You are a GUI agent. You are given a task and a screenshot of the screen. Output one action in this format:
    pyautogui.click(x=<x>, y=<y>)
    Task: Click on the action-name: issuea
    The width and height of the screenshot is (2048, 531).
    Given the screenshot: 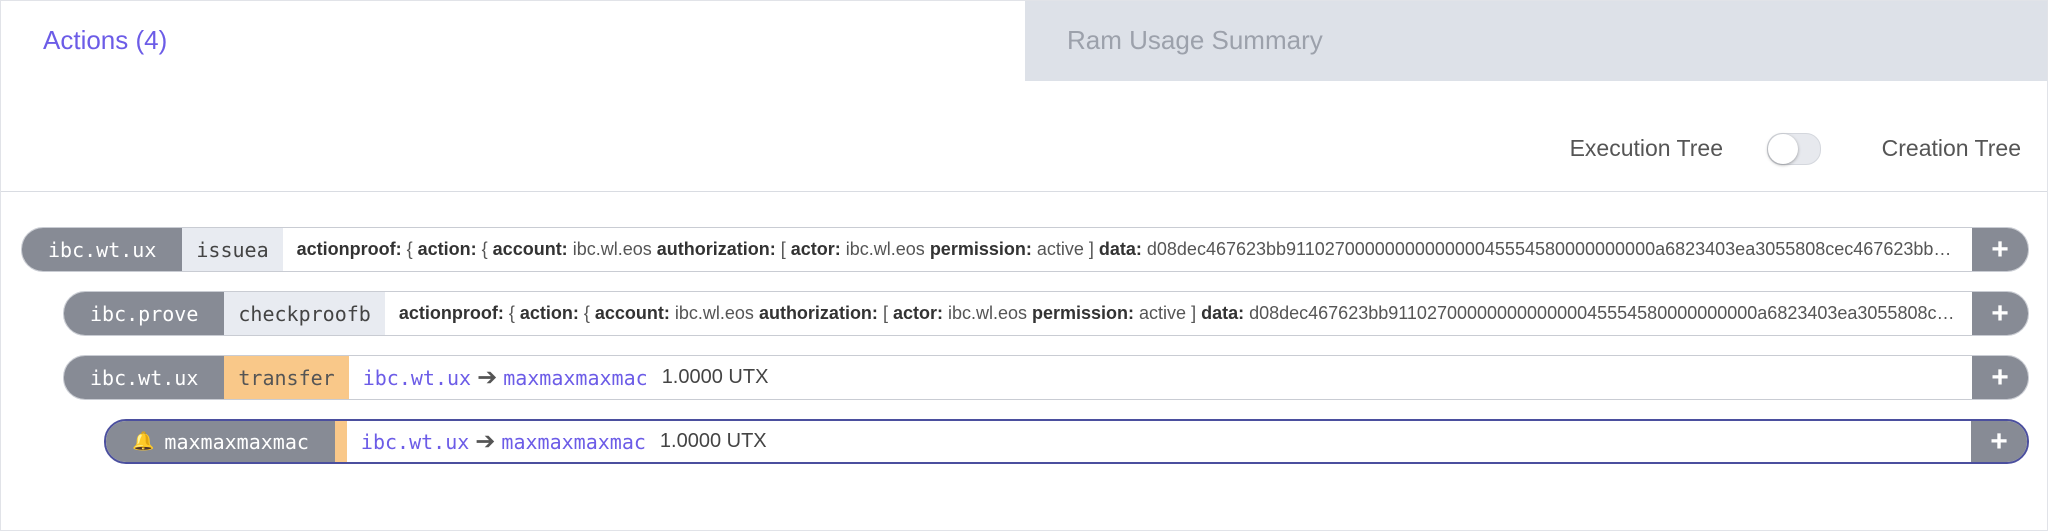 What is the action you would take?
    pyautogui.click(x=232, y=249)
    